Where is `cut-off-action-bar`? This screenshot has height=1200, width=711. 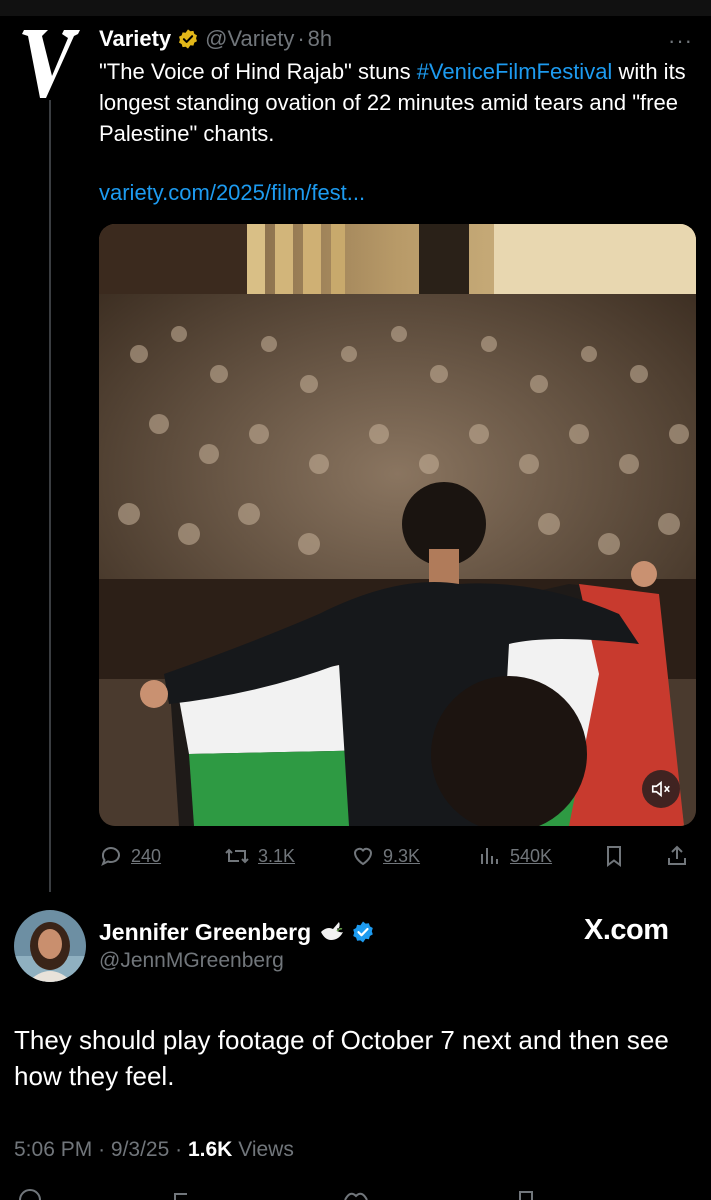 cut-off-action-bar is located at coordinates (355, 1193).